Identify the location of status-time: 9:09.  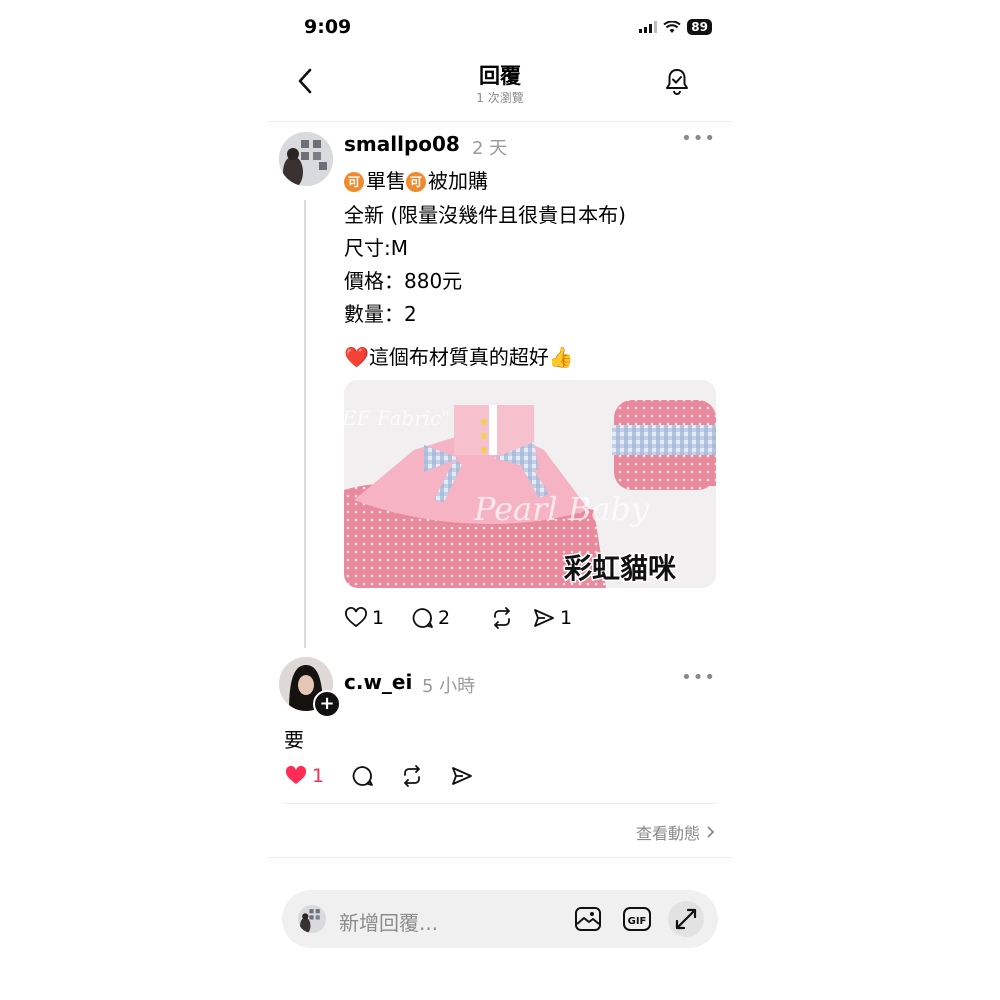
(328, 27).